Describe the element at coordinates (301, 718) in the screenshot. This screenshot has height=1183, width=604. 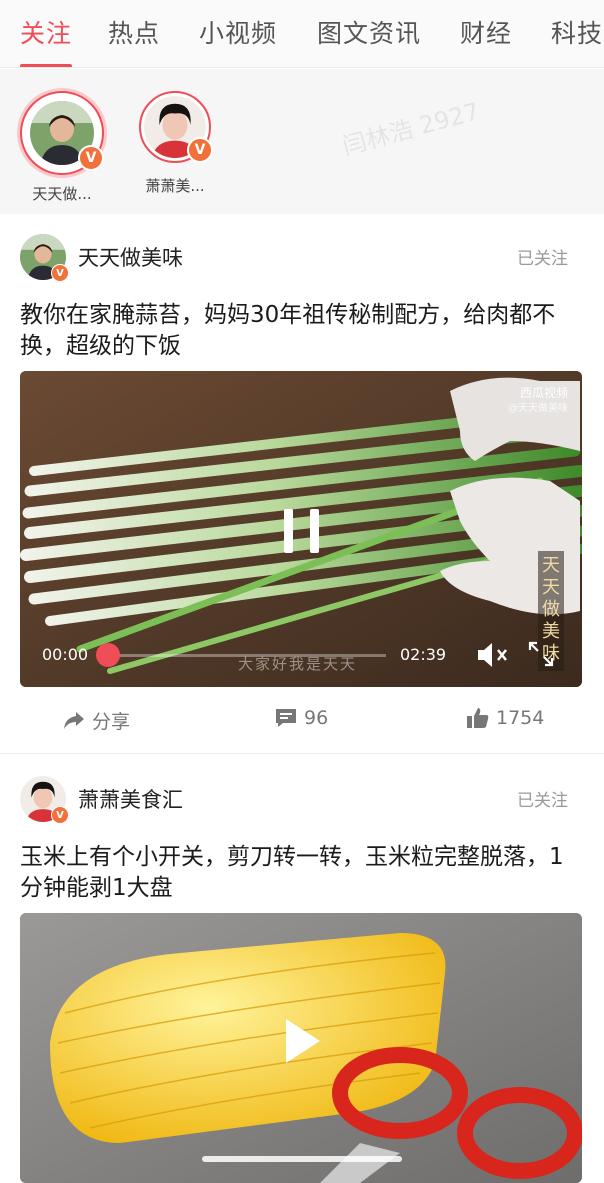
I see `comment-button: 96` at that location.